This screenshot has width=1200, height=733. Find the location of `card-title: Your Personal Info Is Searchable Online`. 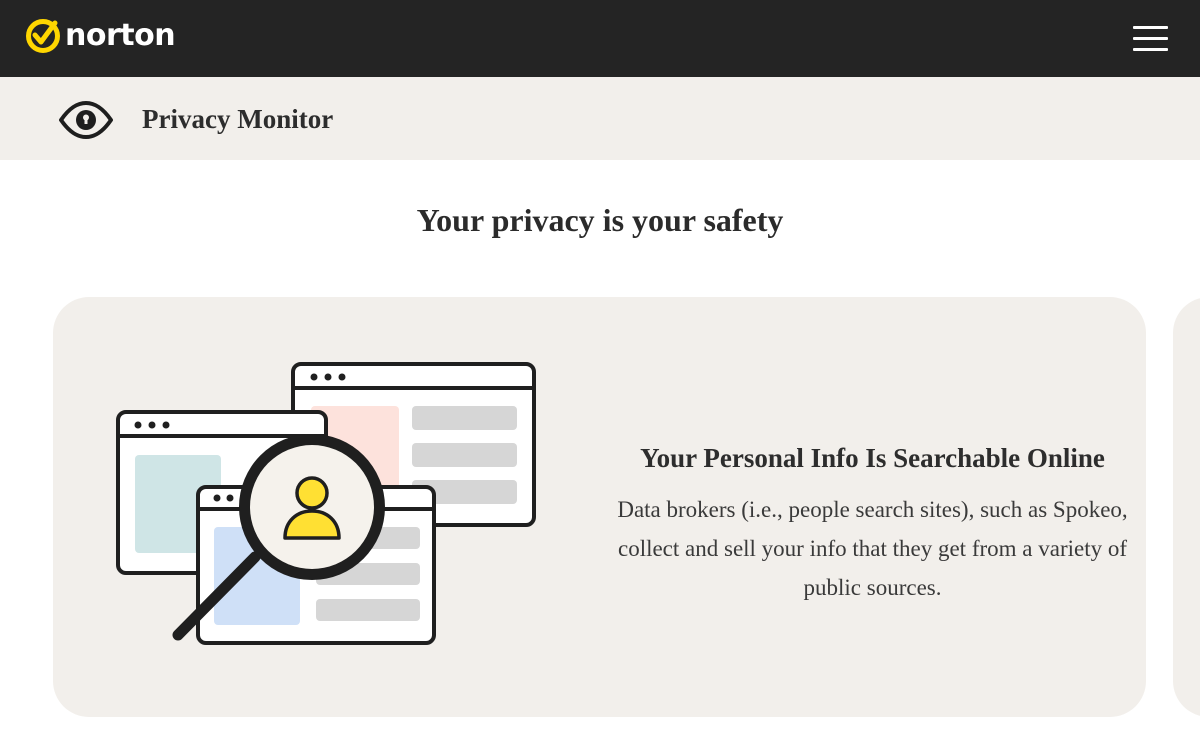

card-title: Your Personal Info Is Searchable Online is located at coordinates (872, 458).